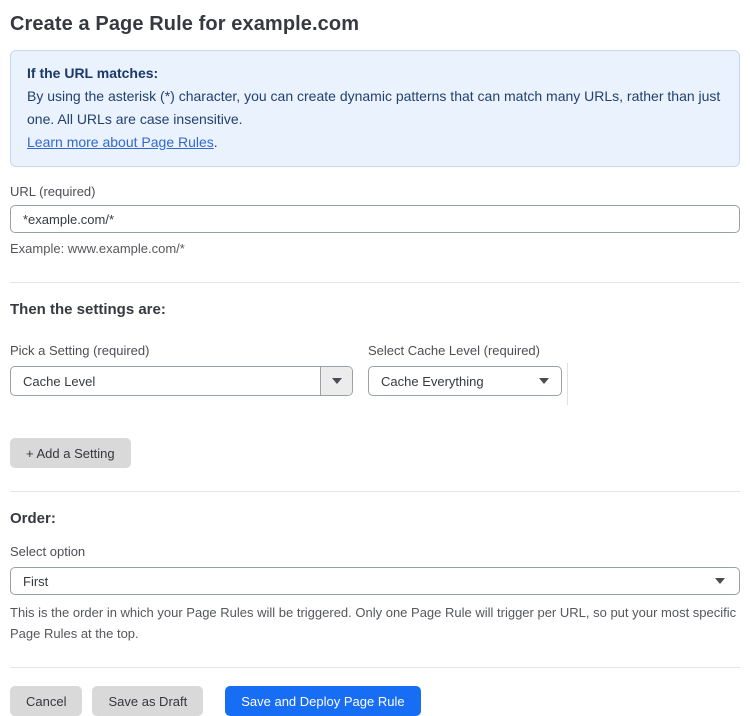 The image size is (750, 716). I want to click on cache-level-select: Cache Everything, so click(465, 381).